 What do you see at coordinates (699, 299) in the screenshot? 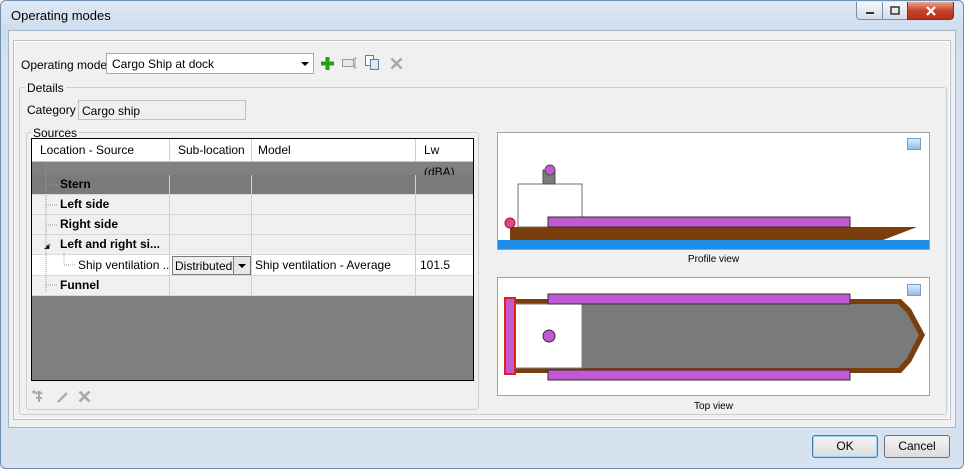
I see `left-side-source` at bounding box center [699, 299].